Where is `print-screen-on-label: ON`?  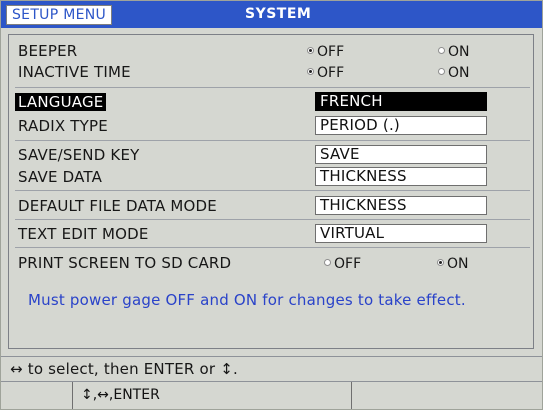
print-screen-on-label: ON is located at coordinates (458, 264).